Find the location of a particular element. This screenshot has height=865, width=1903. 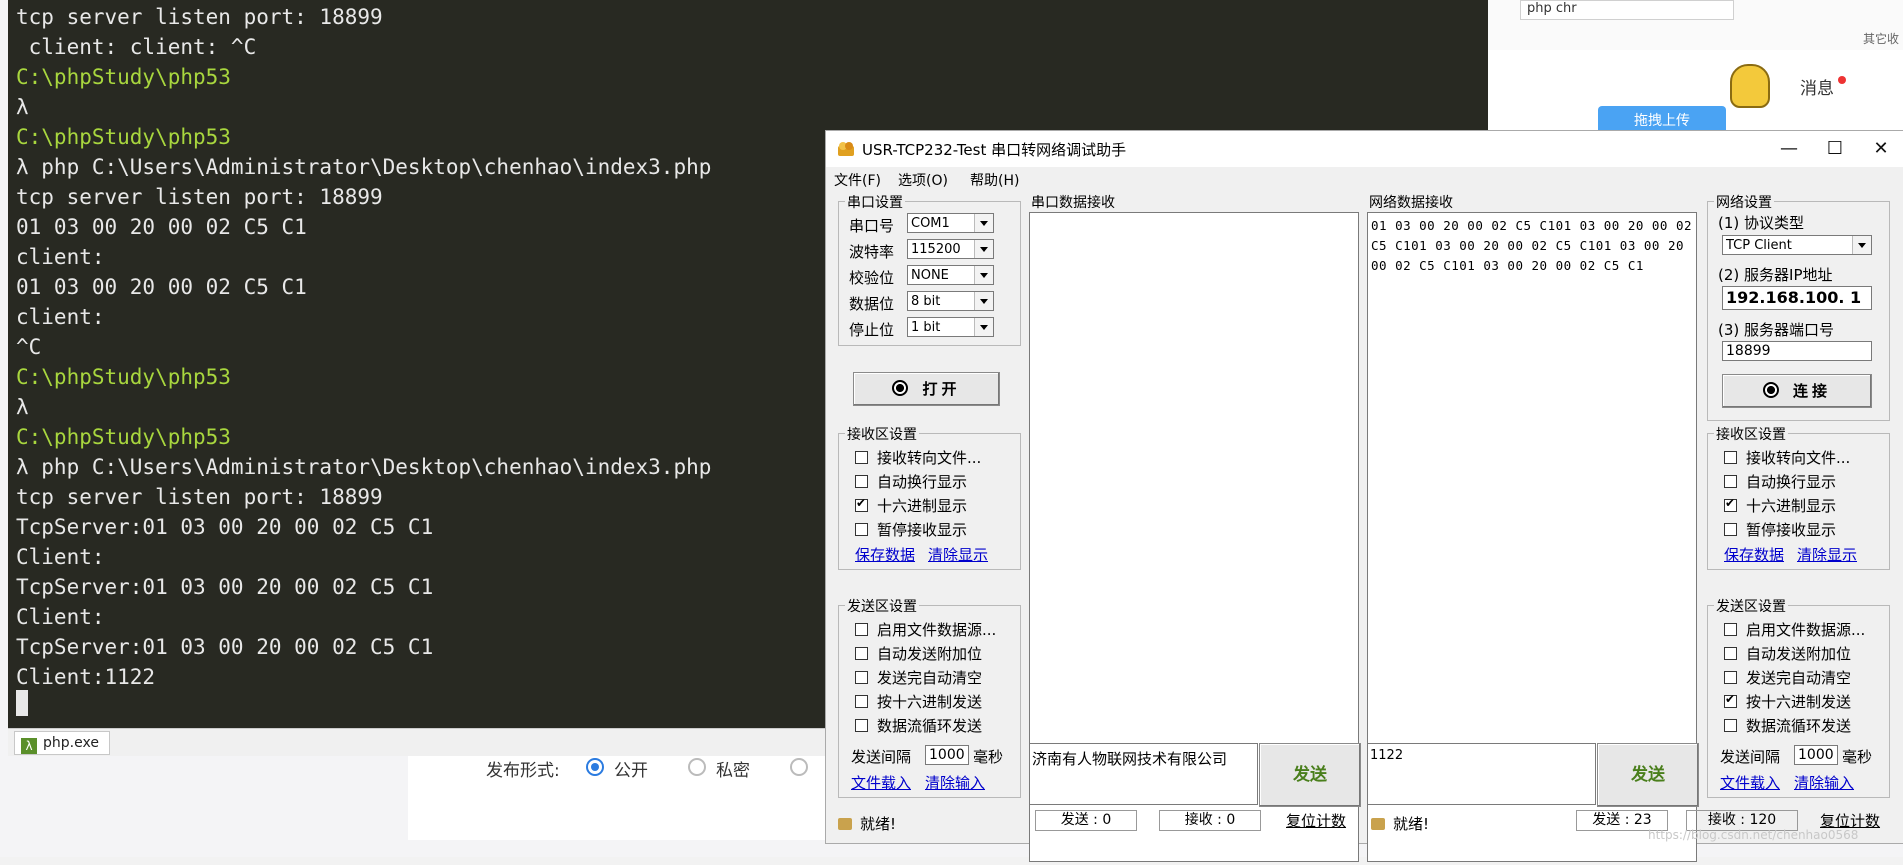

minimize-button: — is located at coordinates (1789, 149).